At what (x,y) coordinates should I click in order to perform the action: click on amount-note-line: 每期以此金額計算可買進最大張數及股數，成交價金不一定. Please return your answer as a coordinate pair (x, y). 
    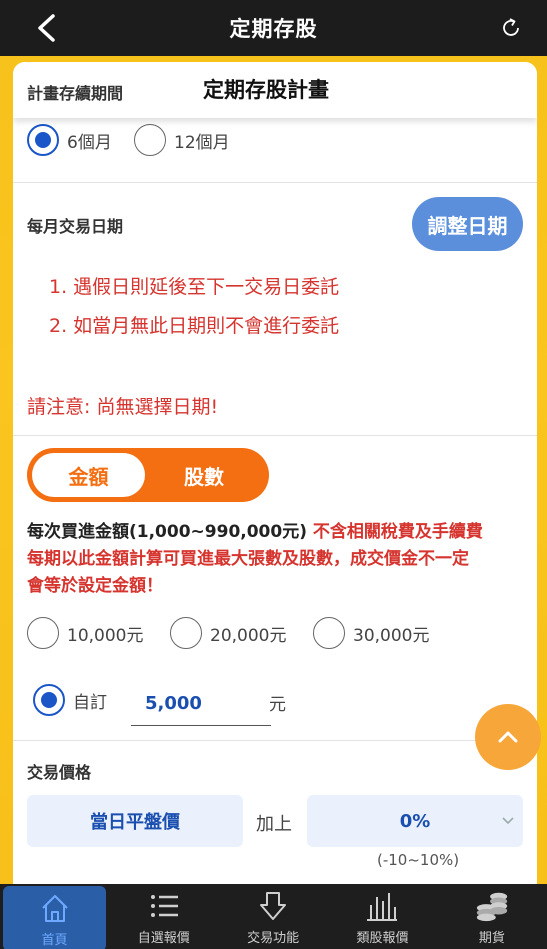
    Looking at the image, I should click on (248, 559).